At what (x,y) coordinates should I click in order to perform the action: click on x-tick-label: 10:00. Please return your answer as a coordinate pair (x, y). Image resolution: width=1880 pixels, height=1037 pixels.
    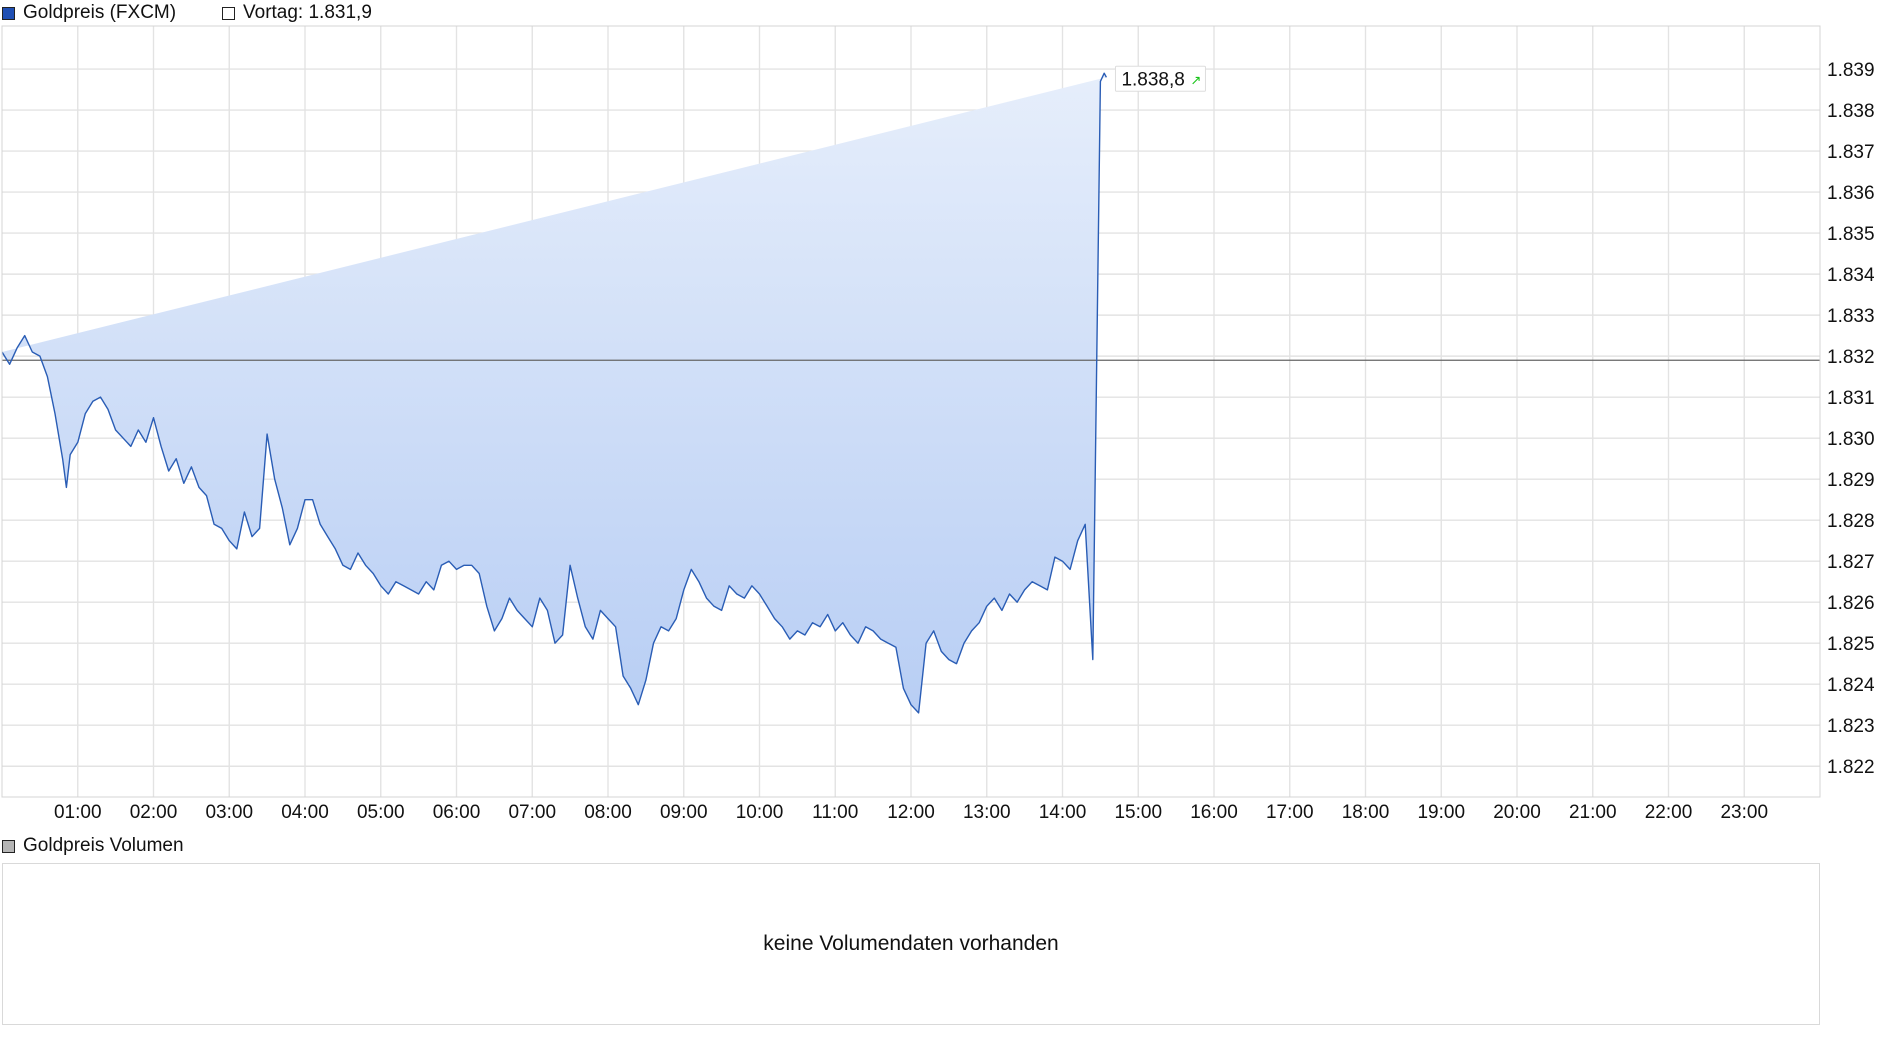
    Looking at the image, I should click on (760, 812).